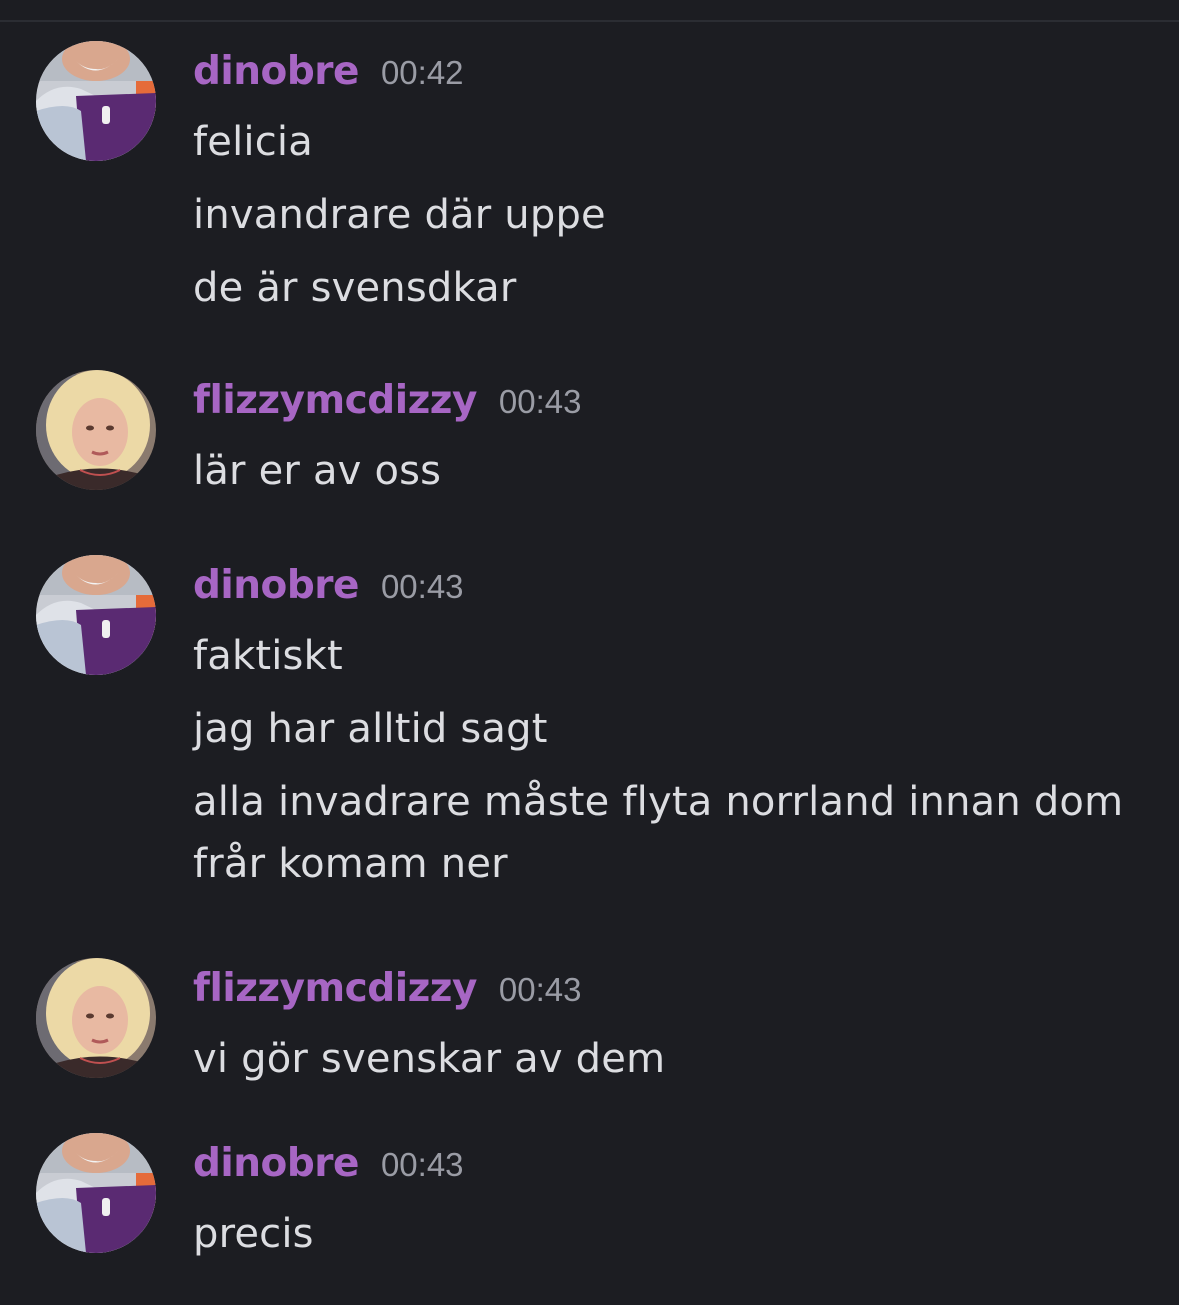 Image resolution: width=1179 pixels, height=1305 pixels. What do you see at coordinates (253, 142) in the screenshot?
I see `message-text: felicia` at bounding box center [253, 142].